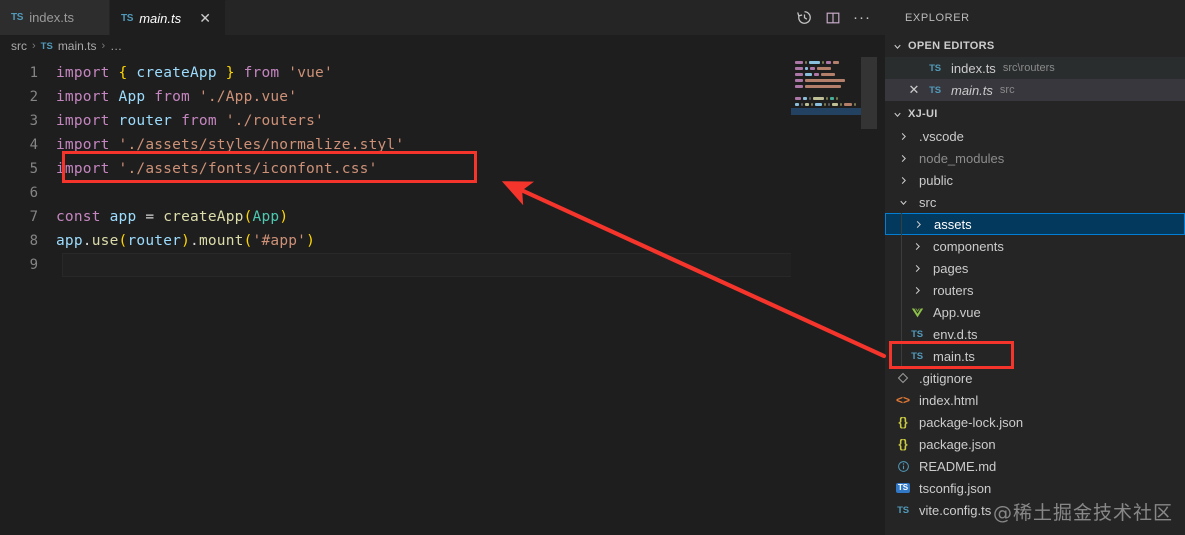 The height and width of the screenshot is (535, 1185). Describe the element at coordinates (1082, 513) in the screenshot. I see `watermark: @稀土掘金技术社区` at that location.